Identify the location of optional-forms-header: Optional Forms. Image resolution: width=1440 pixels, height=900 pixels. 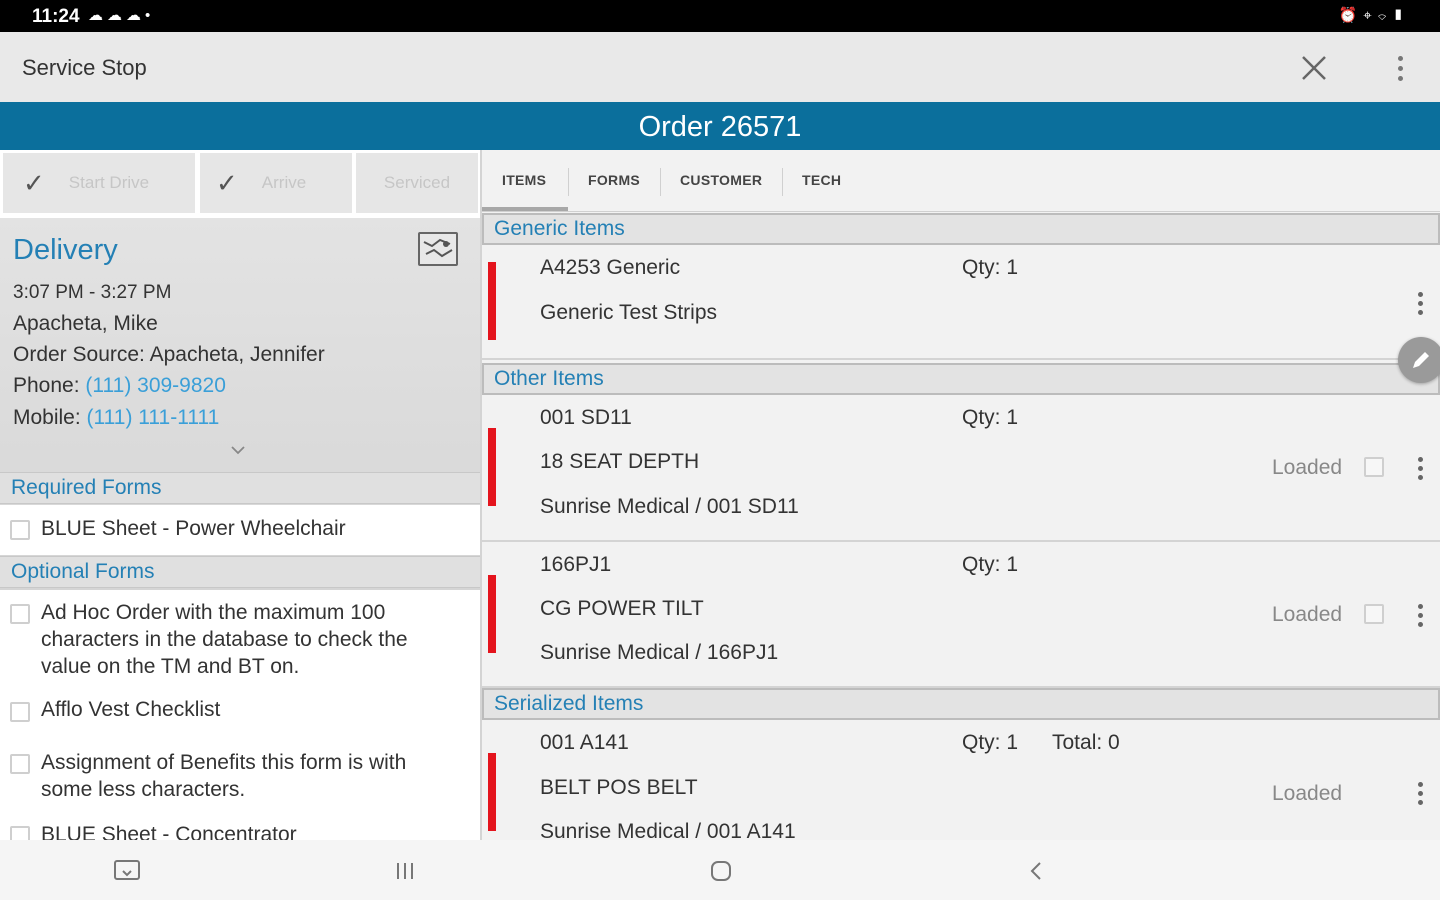
(240, 572).